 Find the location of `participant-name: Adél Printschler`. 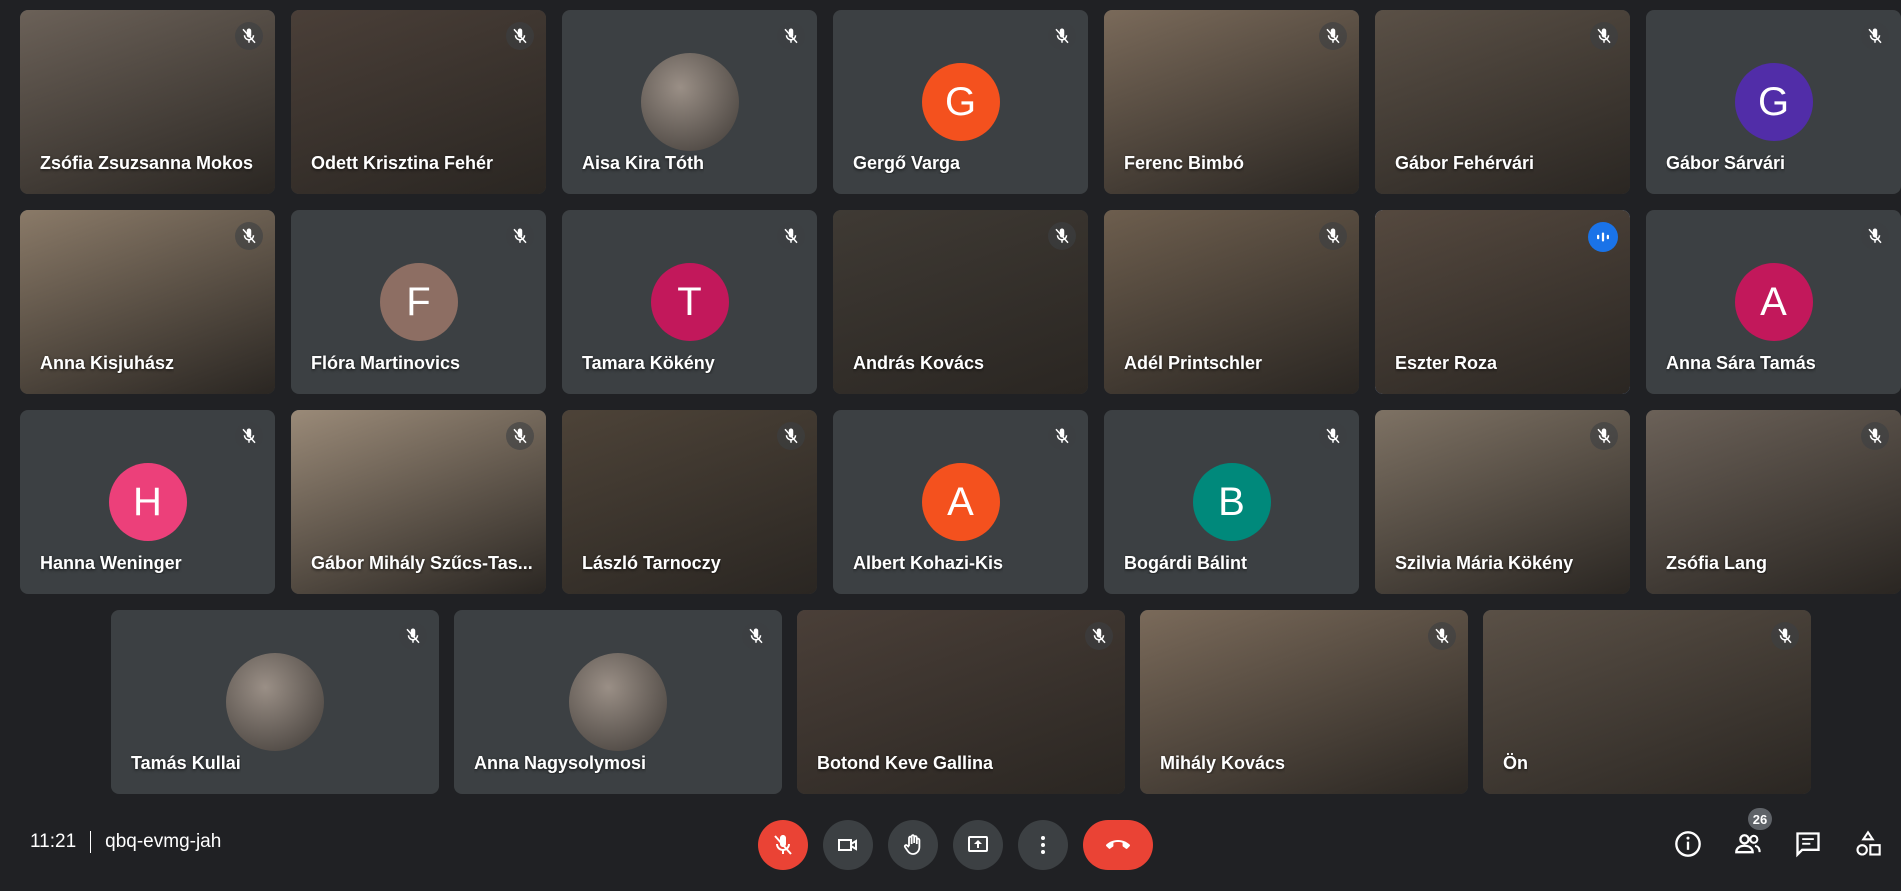

participant-name: Adél Printschler is located at coordinates (1193, 363).